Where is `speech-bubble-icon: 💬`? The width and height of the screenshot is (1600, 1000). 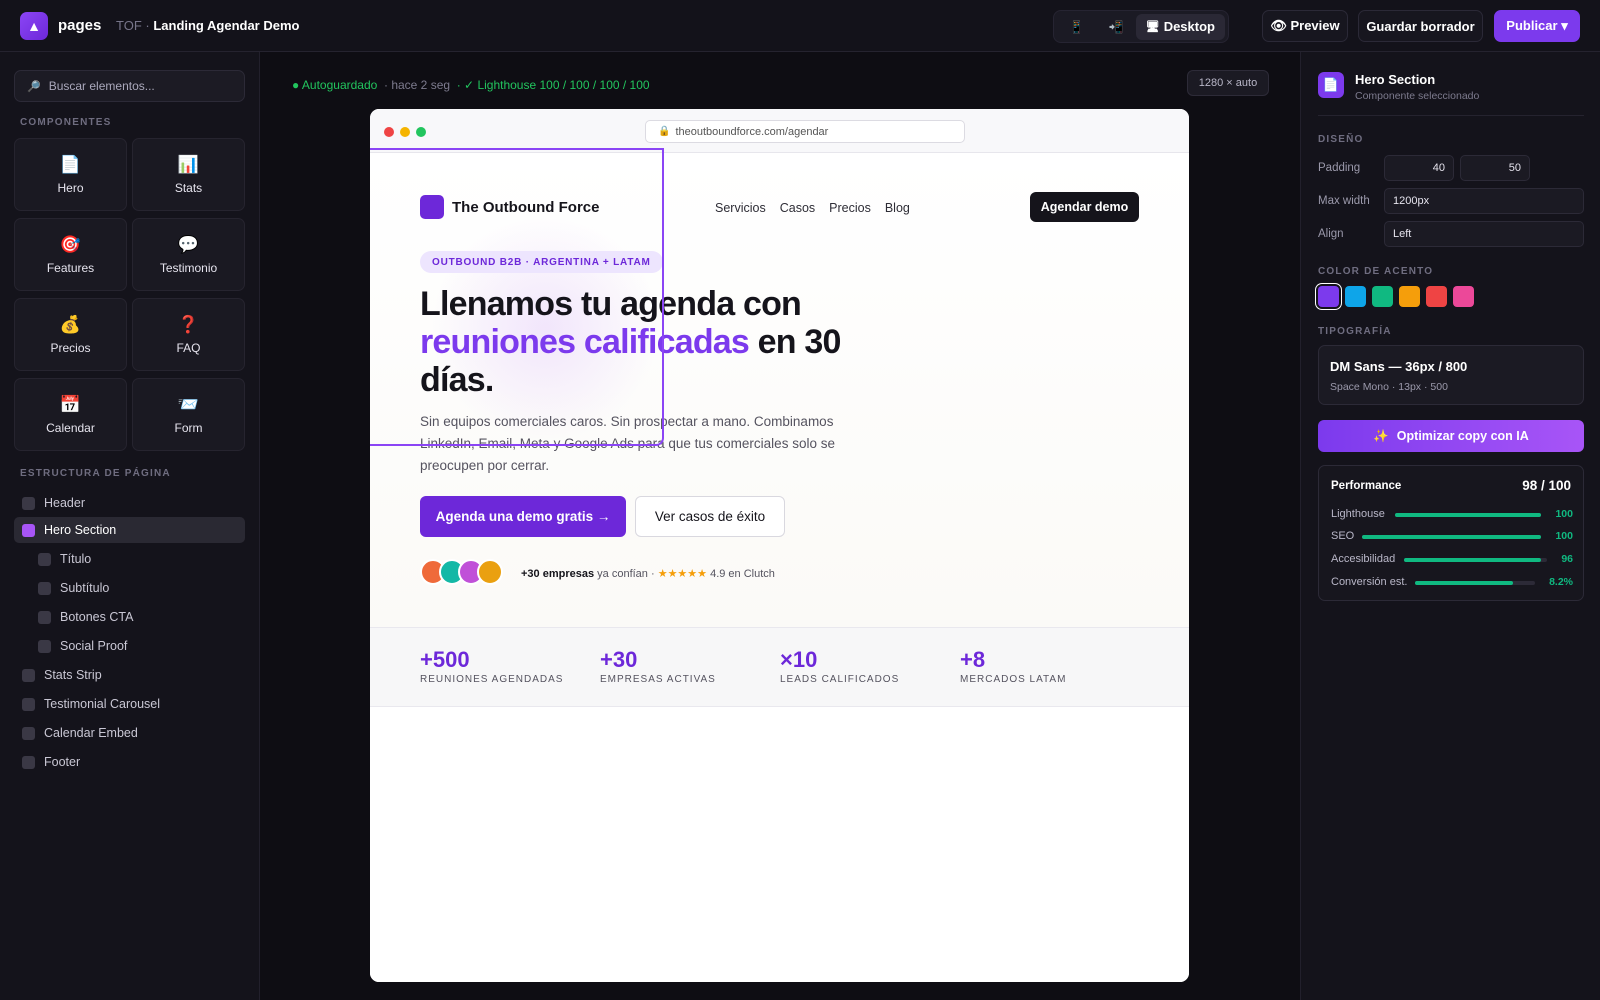
speech-bubble-icon: 💬 is located at coordinates (188, 244).